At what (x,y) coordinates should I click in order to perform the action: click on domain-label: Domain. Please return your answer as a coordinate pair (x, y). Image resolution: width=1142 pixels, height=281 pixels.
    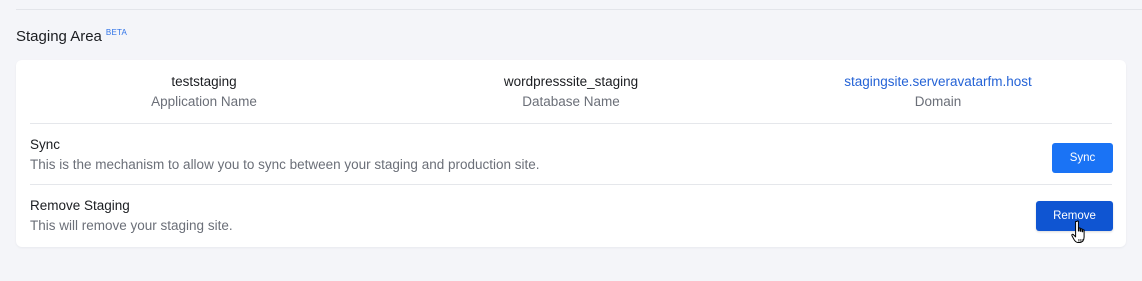
    Looking at the image, I should click on (938, 101).